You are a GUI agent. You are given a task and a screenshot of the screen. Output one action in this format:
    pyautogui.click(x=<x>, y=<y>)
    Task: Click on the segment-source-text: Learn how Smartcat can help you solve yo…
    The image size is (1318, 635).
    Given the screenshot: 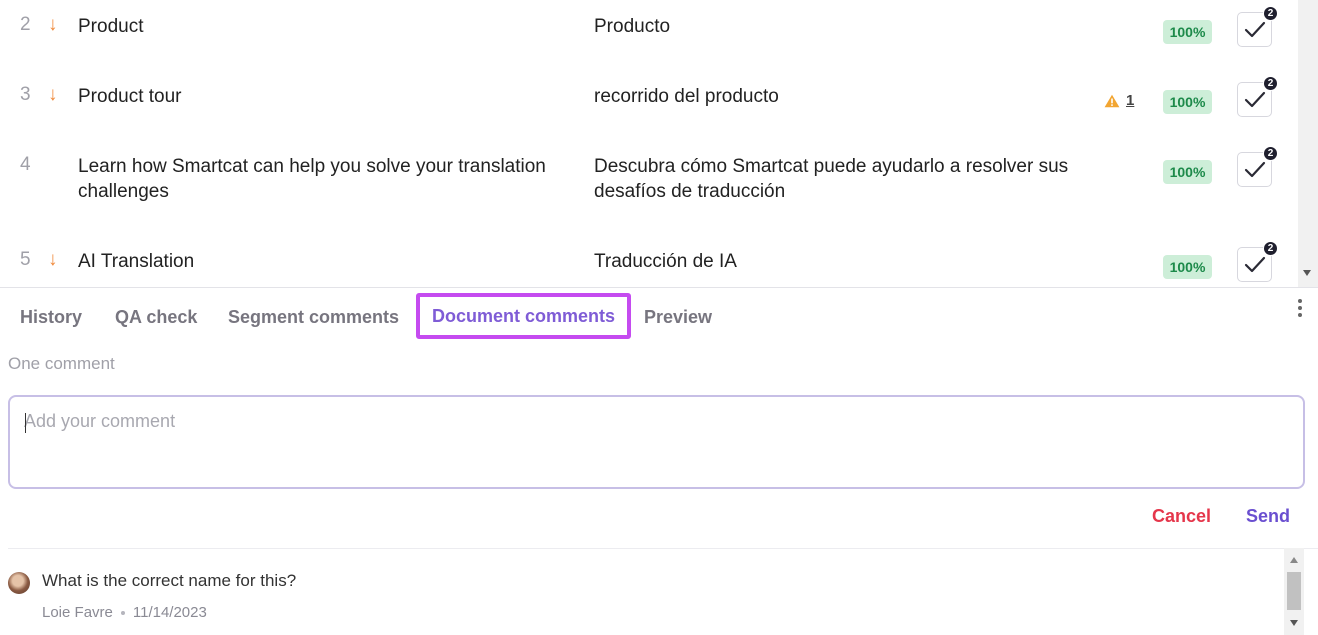 What is the action you would take?
    pyautogui.click(x=312, y=179)
    